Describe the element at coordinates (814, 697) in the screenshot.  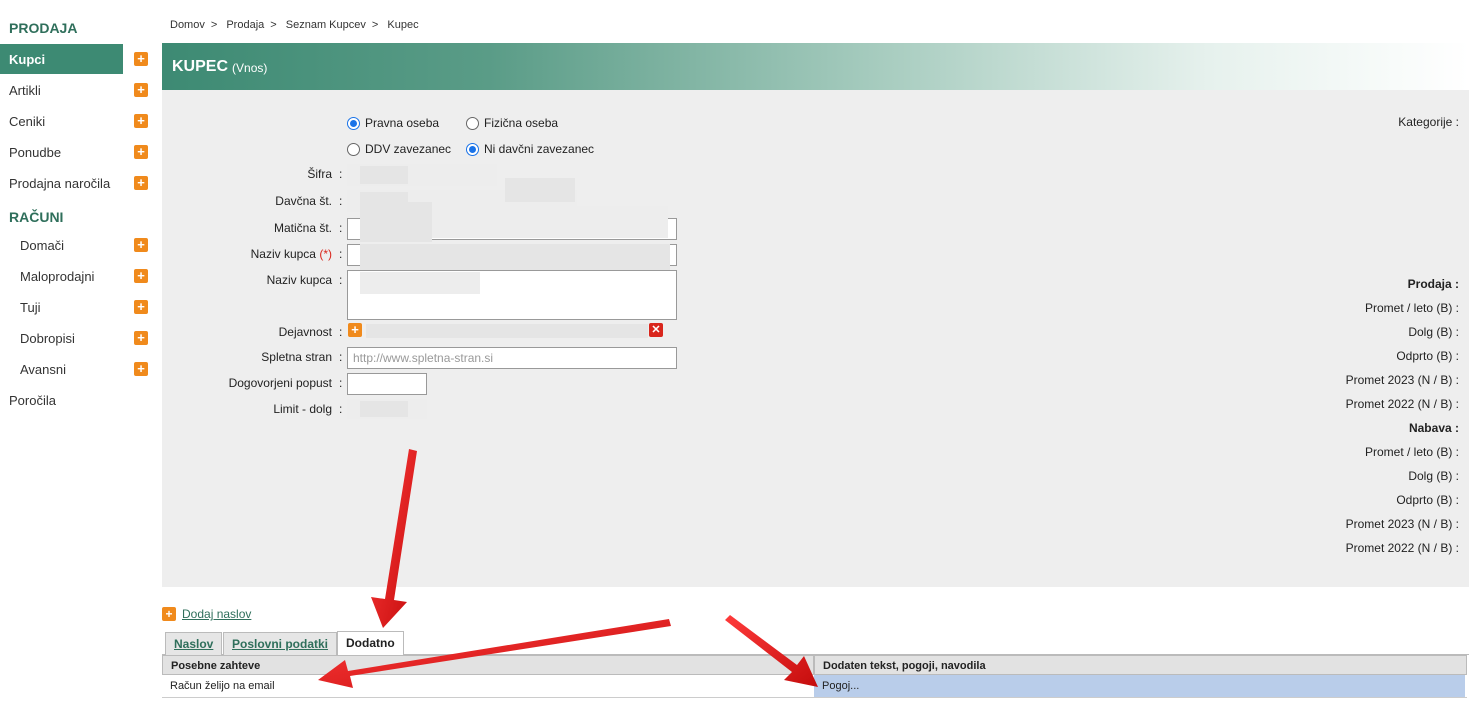
I see `table-bottom-border` at that location.